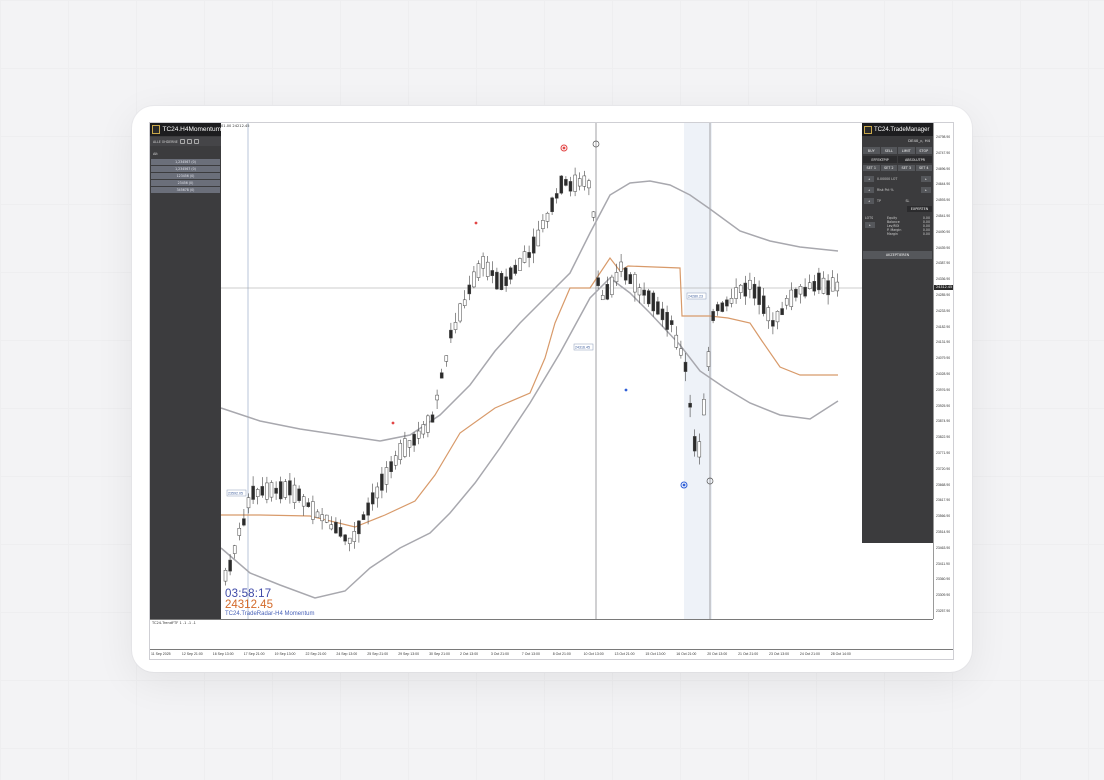 The width and height of the screenshot is (1104, 780). Describe the element at coordinates (378, 654) in the screenshot. I see `time-tick: 25 Sep 21:00` at that location.